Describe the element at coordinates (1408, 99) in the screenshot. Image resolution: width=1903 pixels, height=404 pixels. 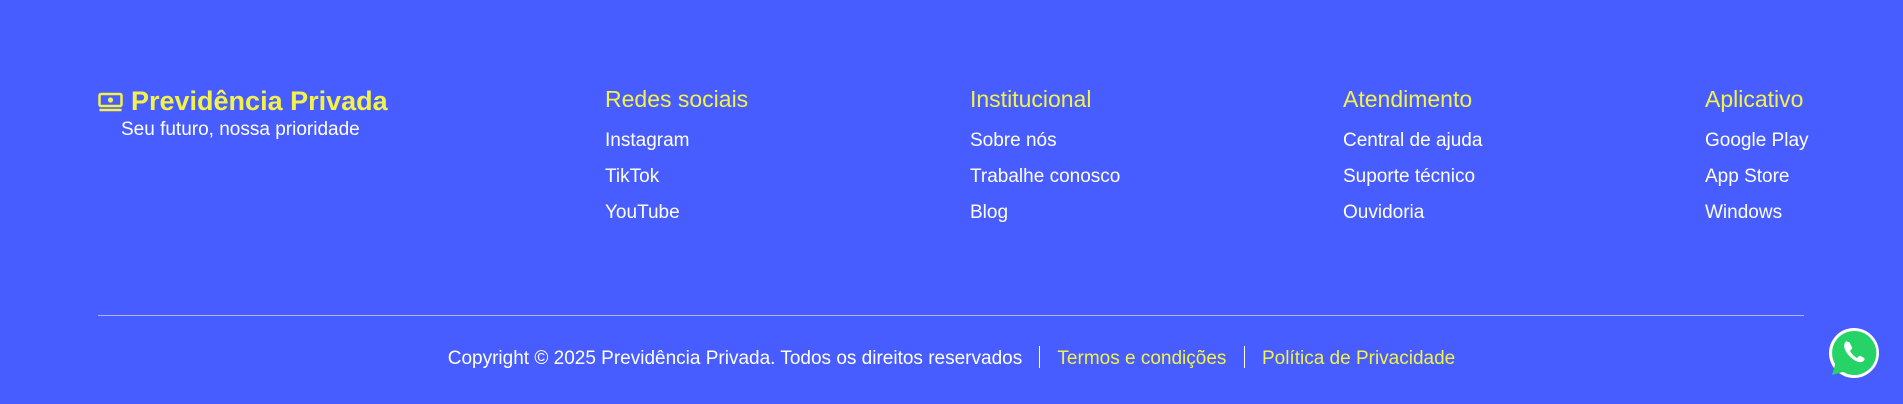
I see `column-heading-support: Atendimento` at that location.